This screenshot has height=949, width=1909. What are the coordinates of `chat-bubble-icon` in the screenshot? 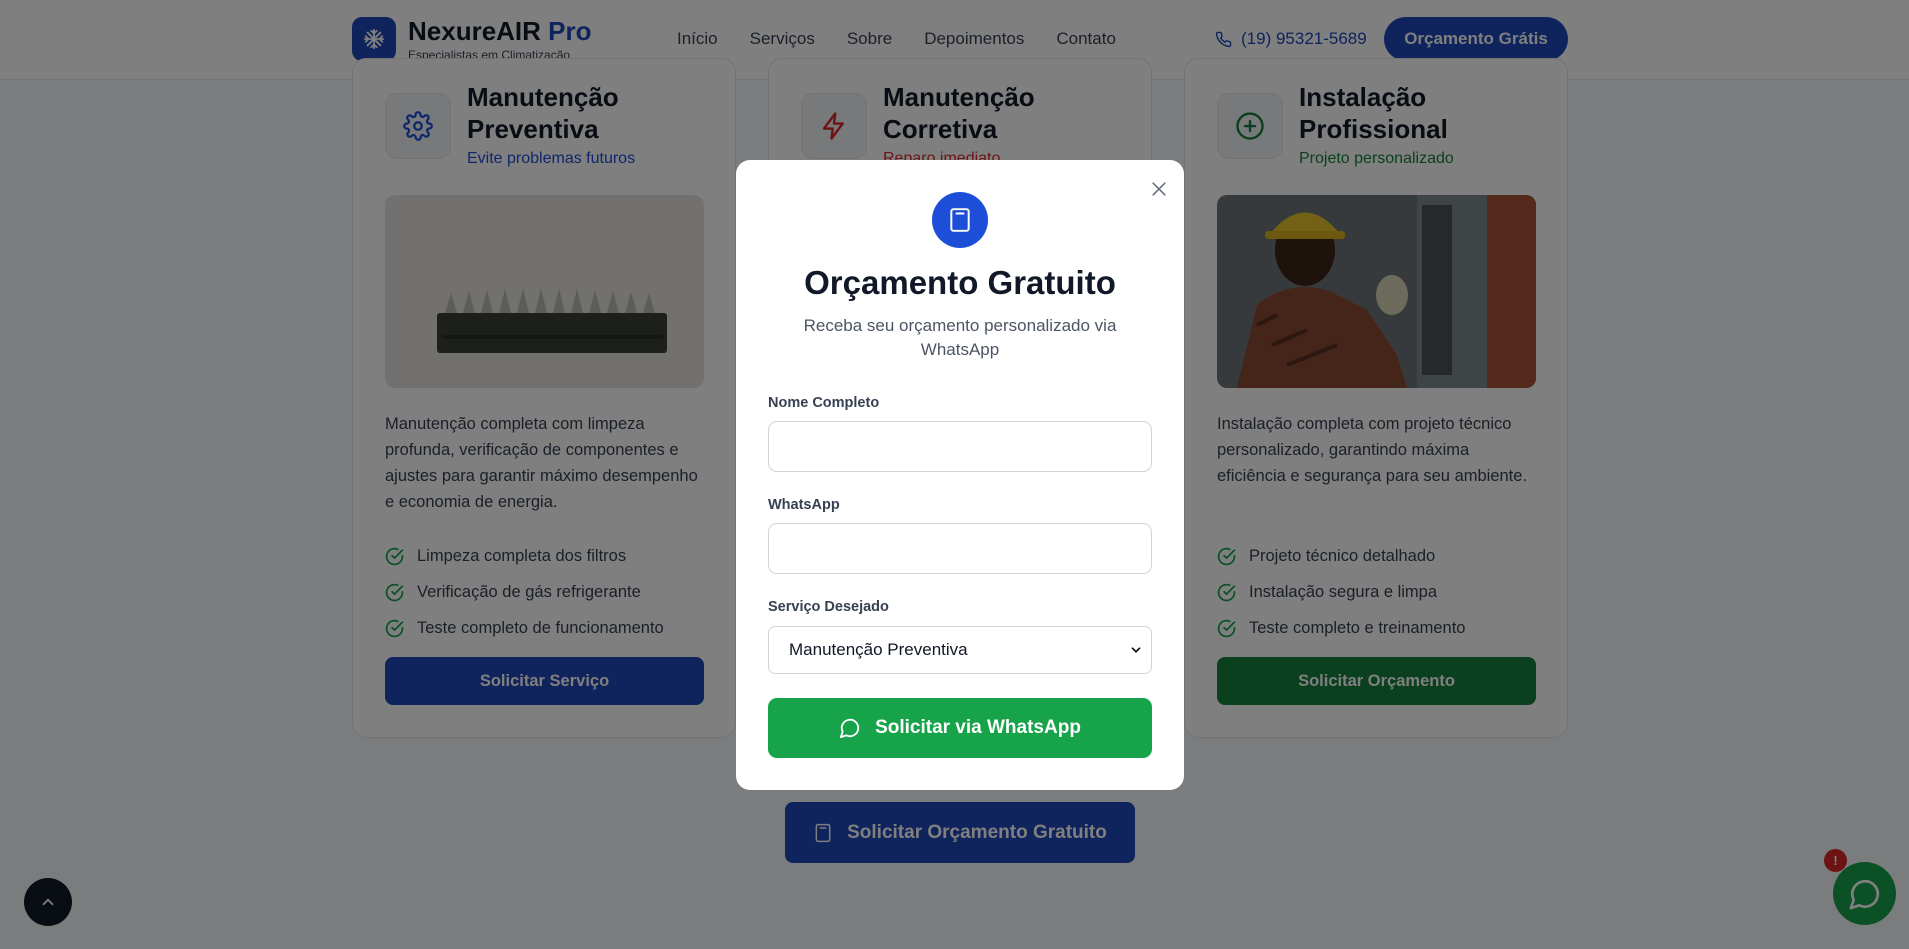 It's located at (849, 728).